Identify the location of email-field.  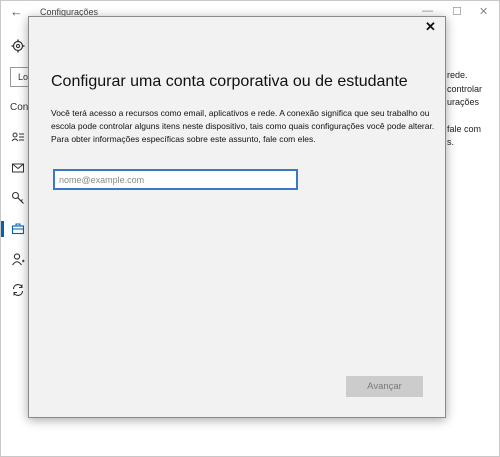
(175, 179).